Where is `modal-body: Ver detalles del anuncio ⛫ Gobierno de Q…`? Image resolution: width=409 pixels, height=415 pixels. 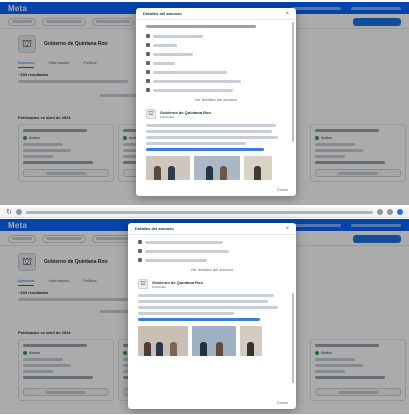
modal-body: Ver detalles del anuncio ⛫ Gobierno de Q… is located at coordinates (212, 295).